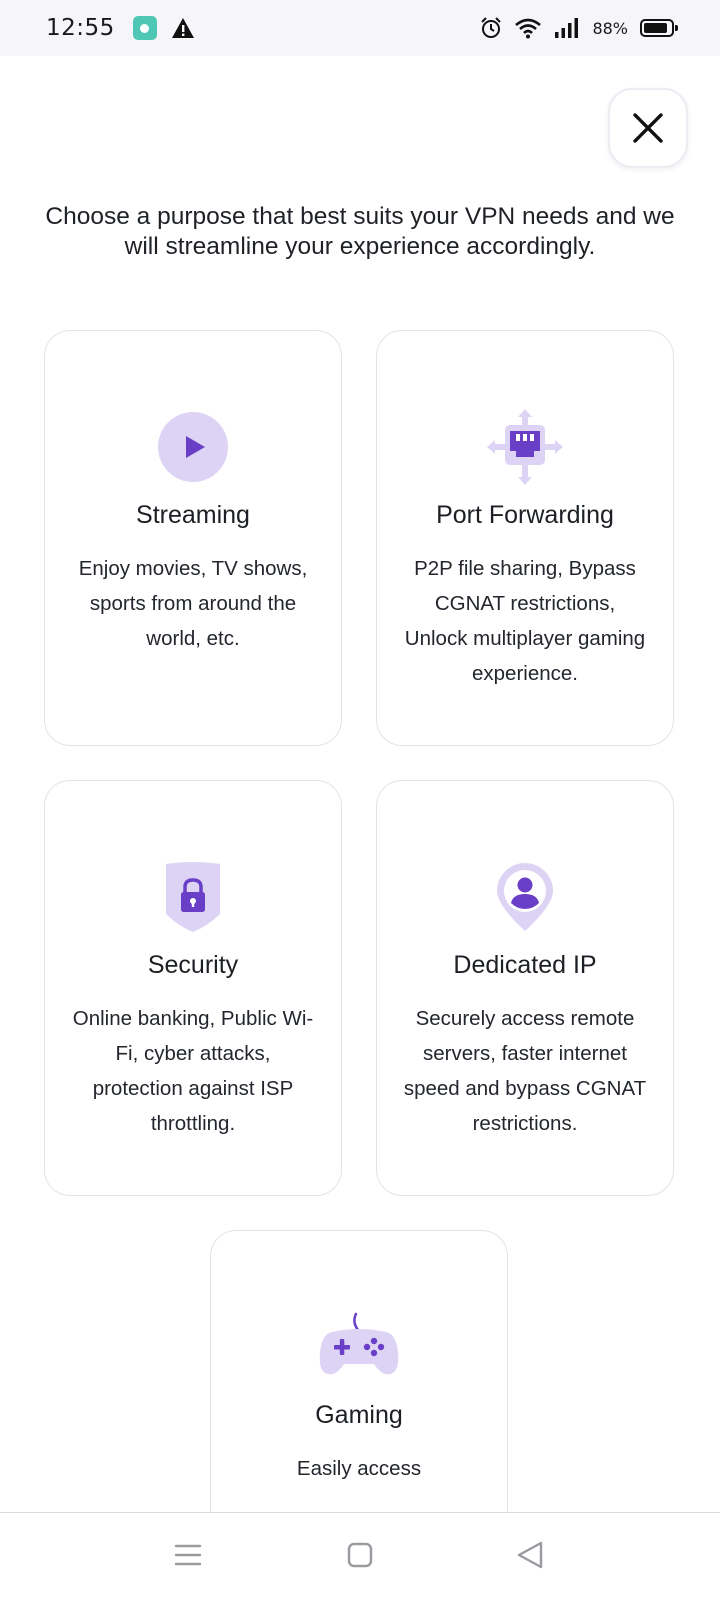 This screenshot has width=720, height=1600. What do you see at coordinates (360, 28) in the screenshot?
I see `status-bar: 12:55 88%` at bounding box center [360, 28].